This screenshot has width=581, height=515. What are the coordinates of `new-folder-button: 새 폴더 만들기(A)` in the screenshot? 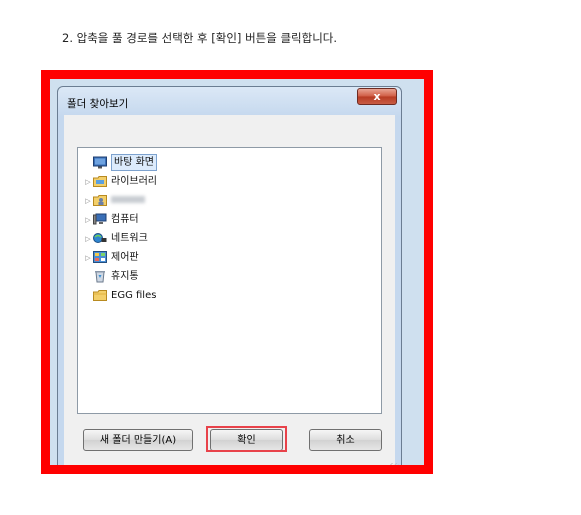 It's located at (138, 440).